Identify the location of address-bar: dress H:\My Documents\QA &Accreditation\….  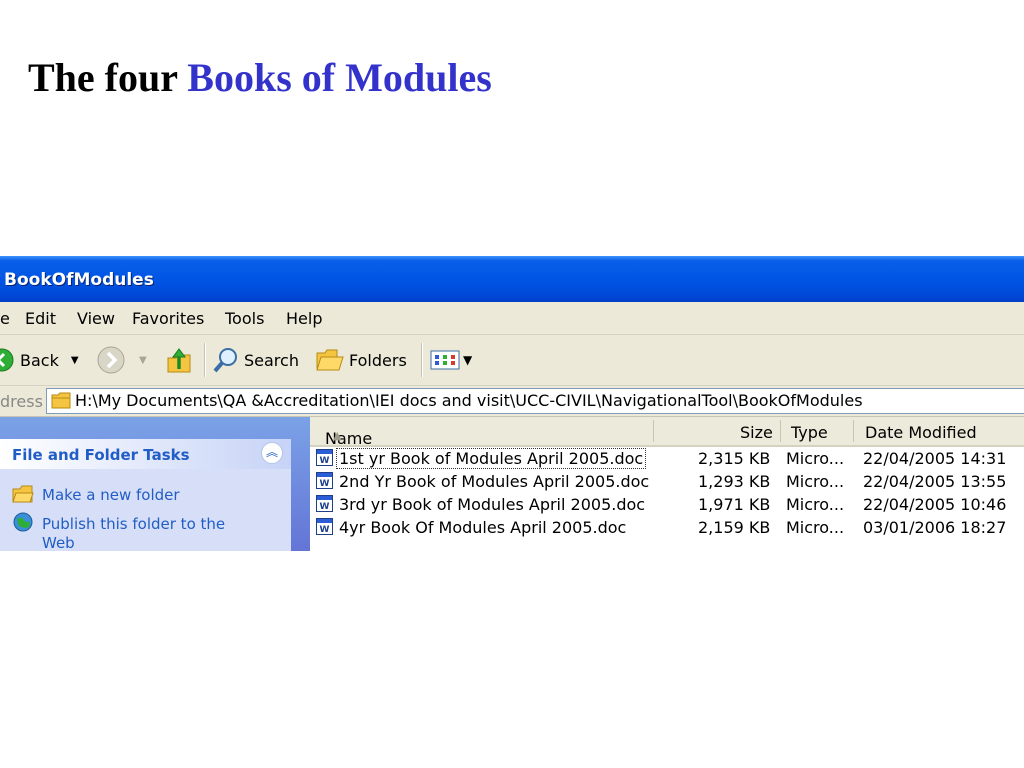
(512, 401).